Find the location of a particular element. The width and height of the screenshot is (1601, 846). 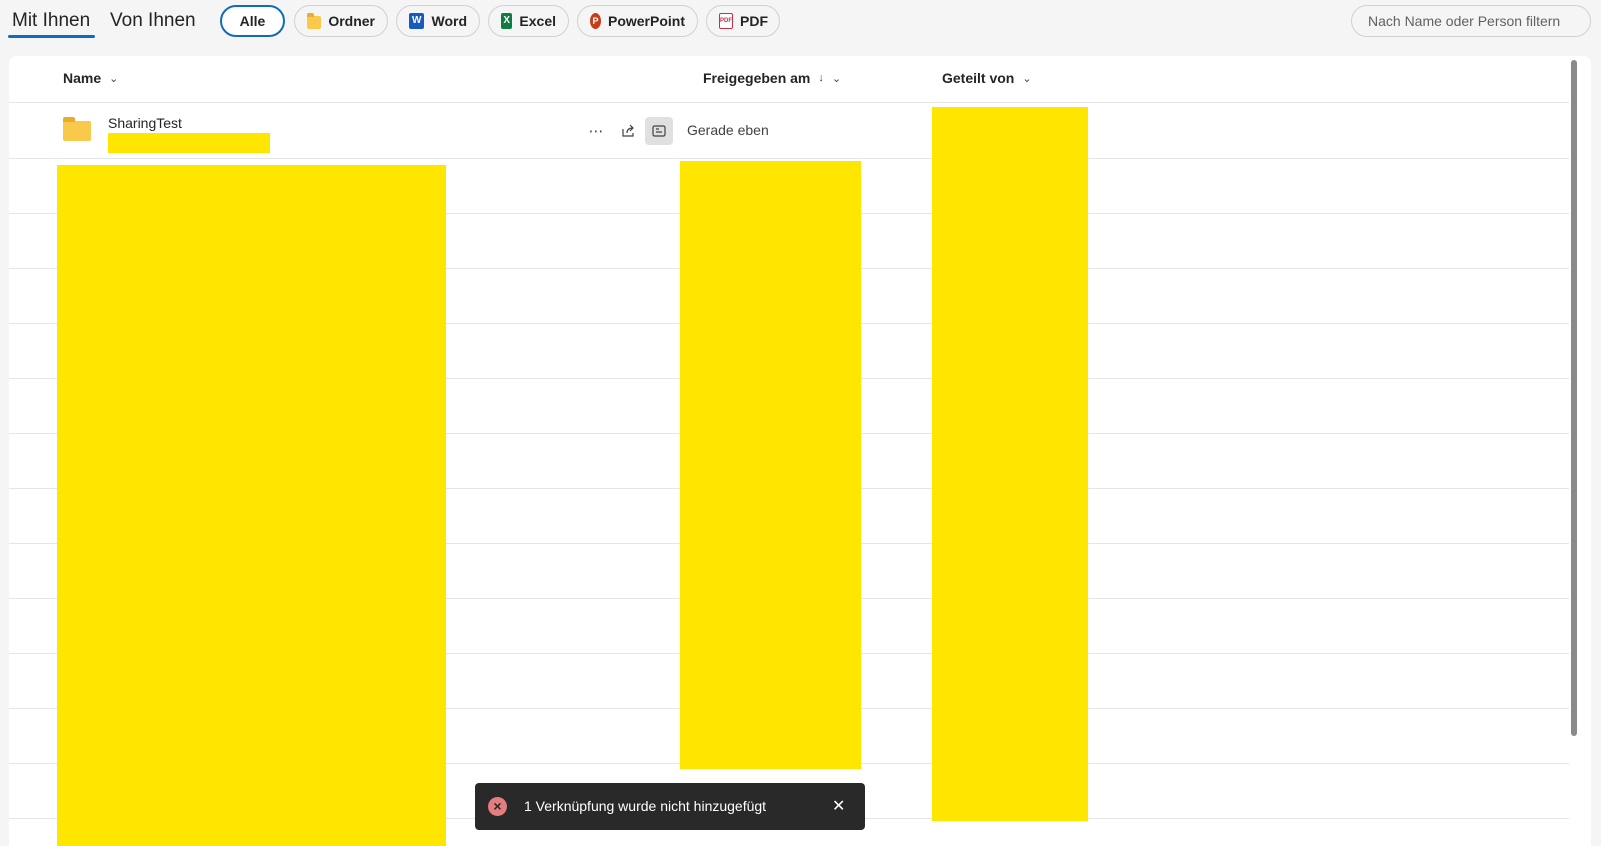

filter-label: Alle is located at coordinates (252, 21).